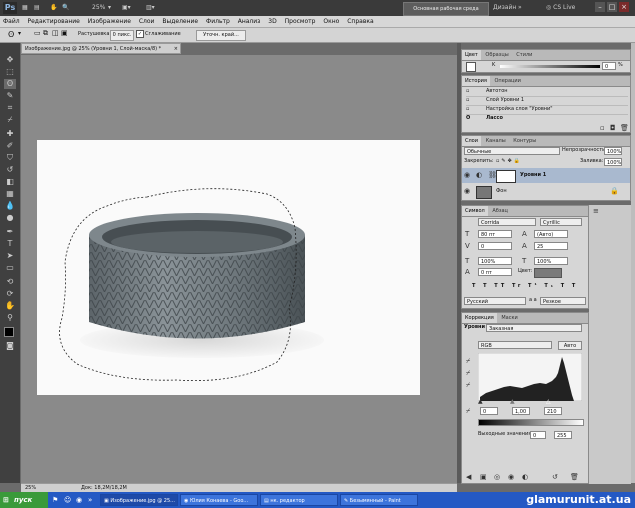 This screenshot has width=635, height=508. I want to click on layer-row-background: ◉ Фон 🔒, so click(546, 191).